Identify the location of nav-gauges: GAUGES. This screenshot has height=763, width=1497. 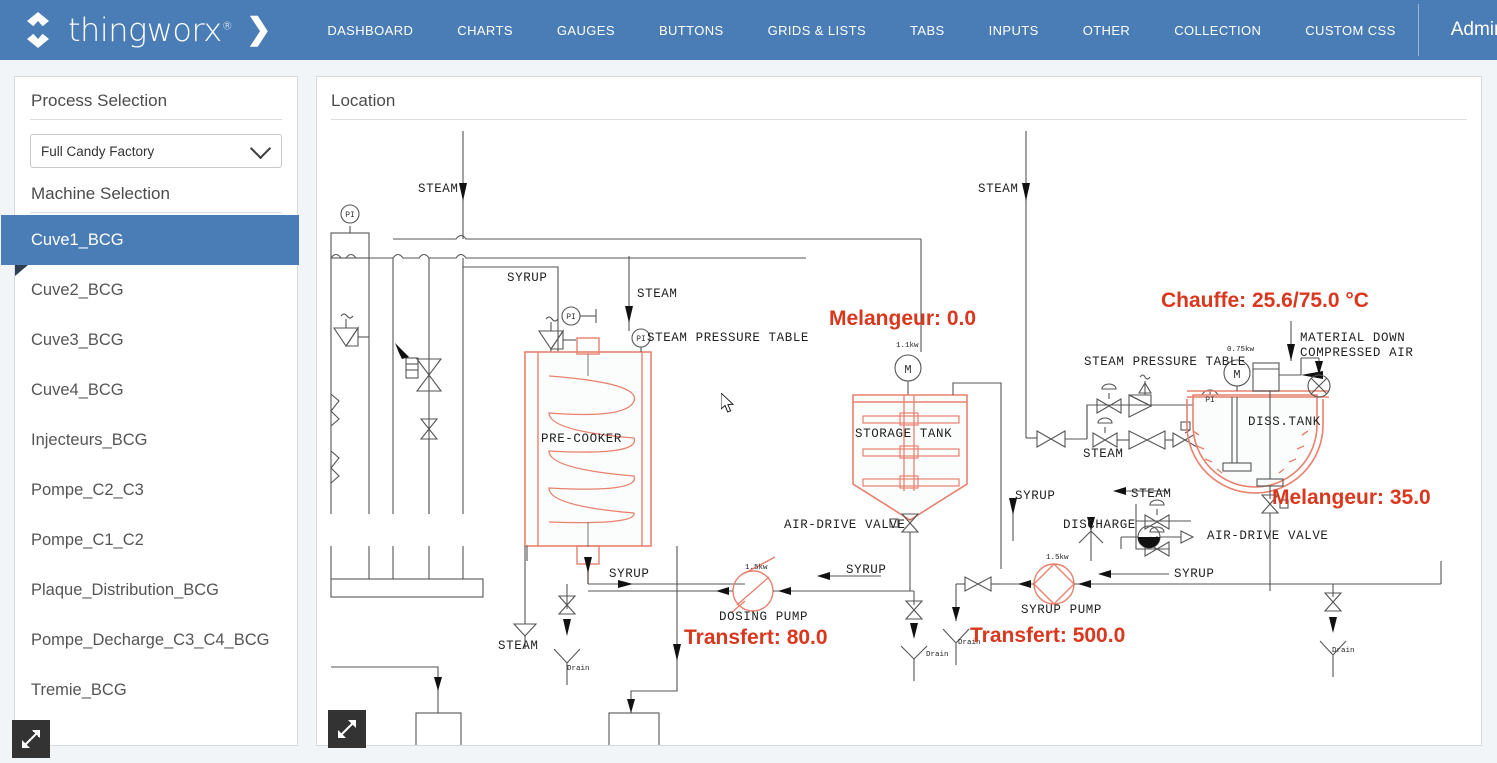
(586, 30).